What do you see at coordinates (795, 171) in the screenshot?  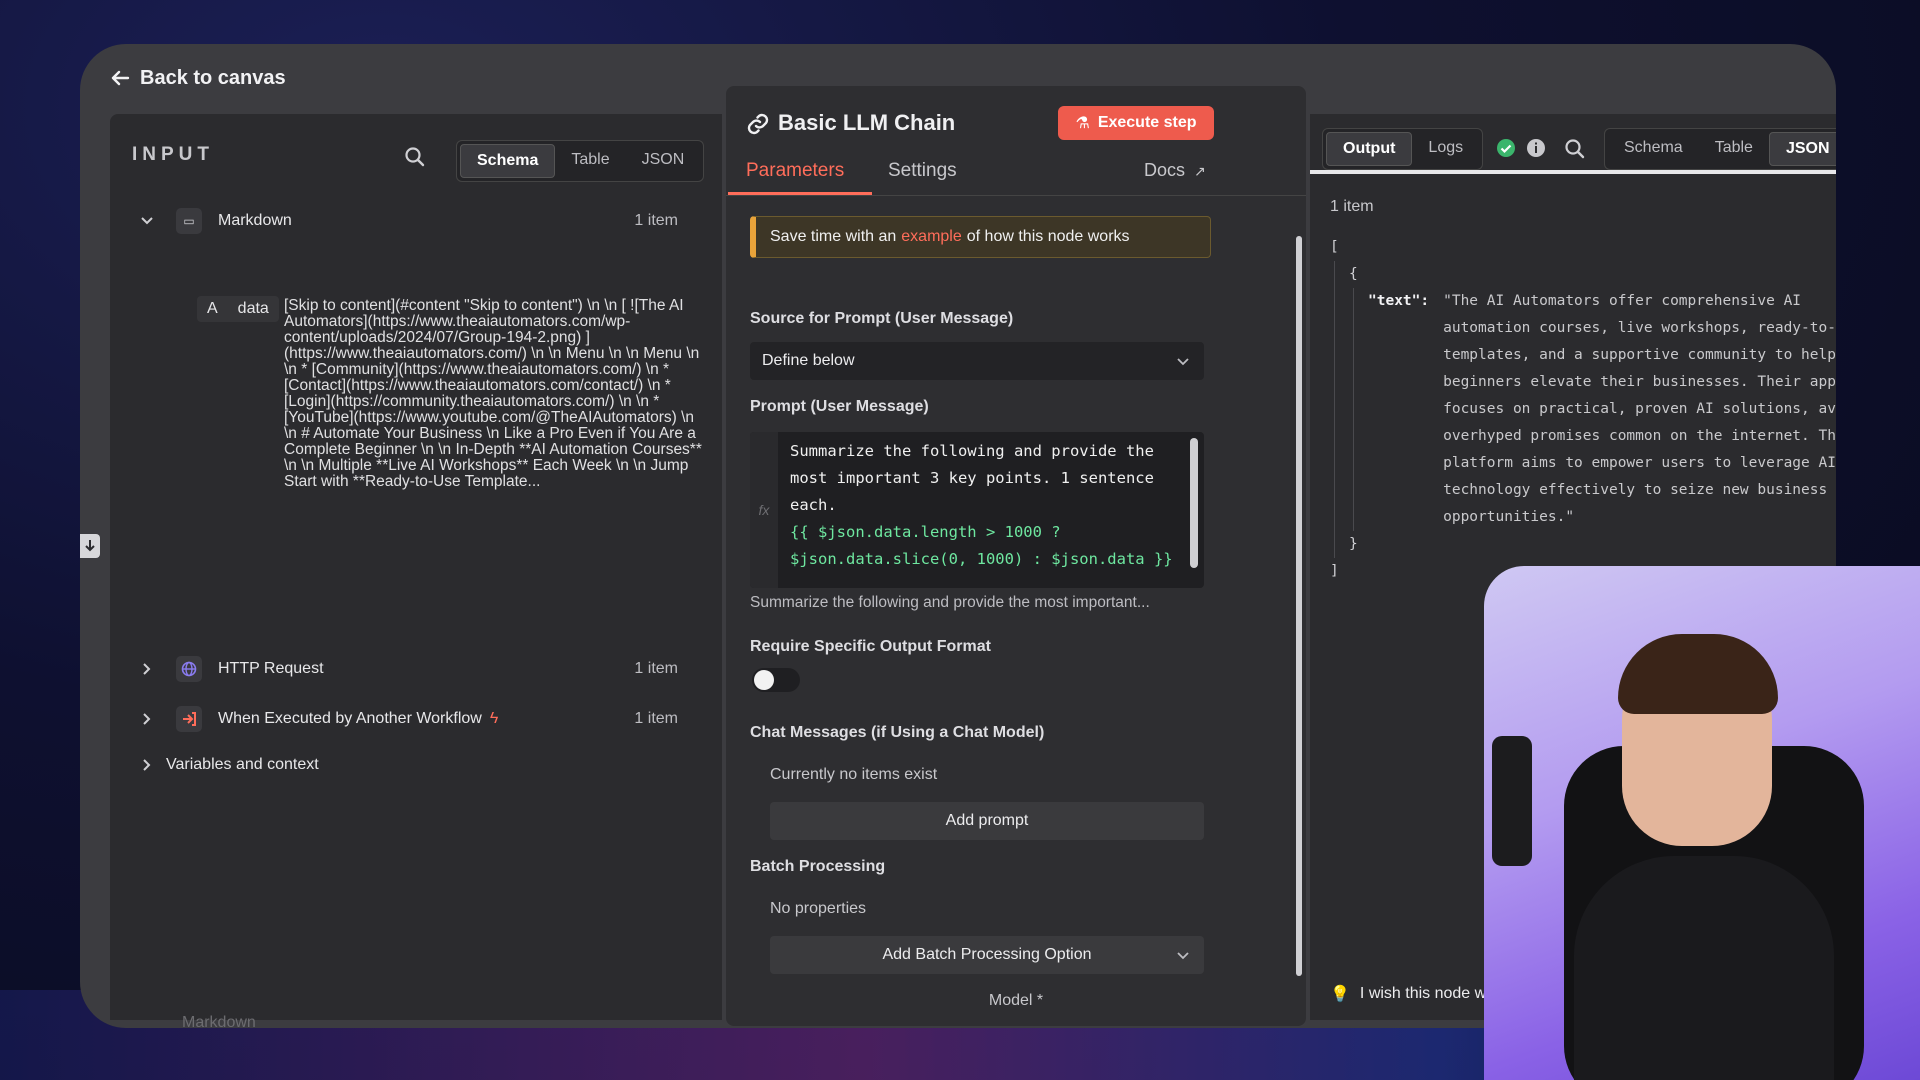 I see `tab-parameters: Parameters` at bounding box center [795, 171].